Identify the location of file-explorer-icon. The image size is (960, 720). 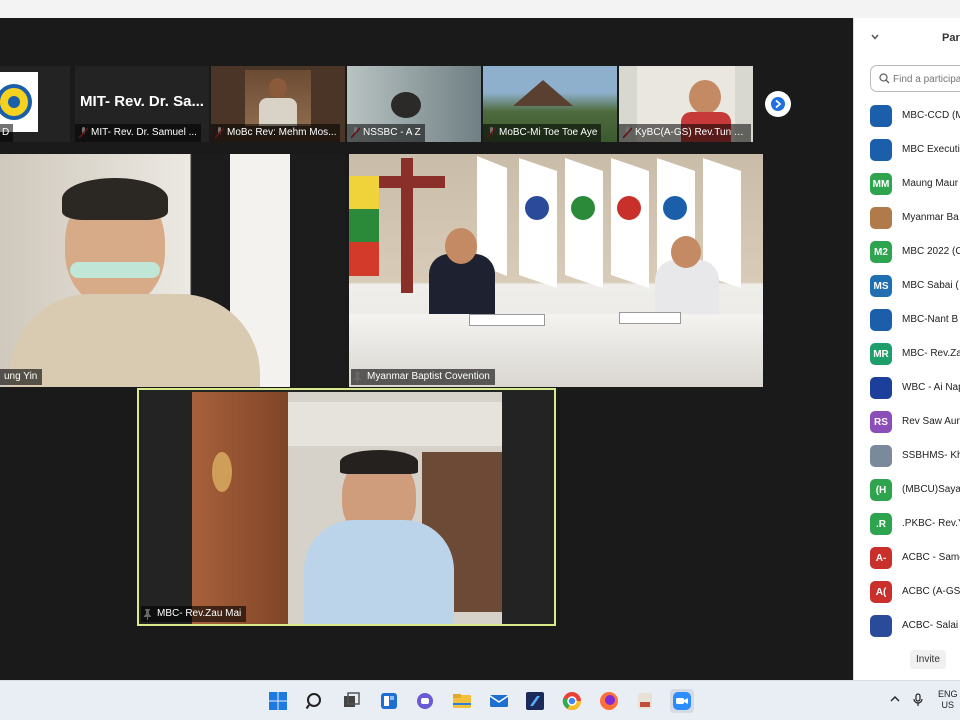
(462, 701).